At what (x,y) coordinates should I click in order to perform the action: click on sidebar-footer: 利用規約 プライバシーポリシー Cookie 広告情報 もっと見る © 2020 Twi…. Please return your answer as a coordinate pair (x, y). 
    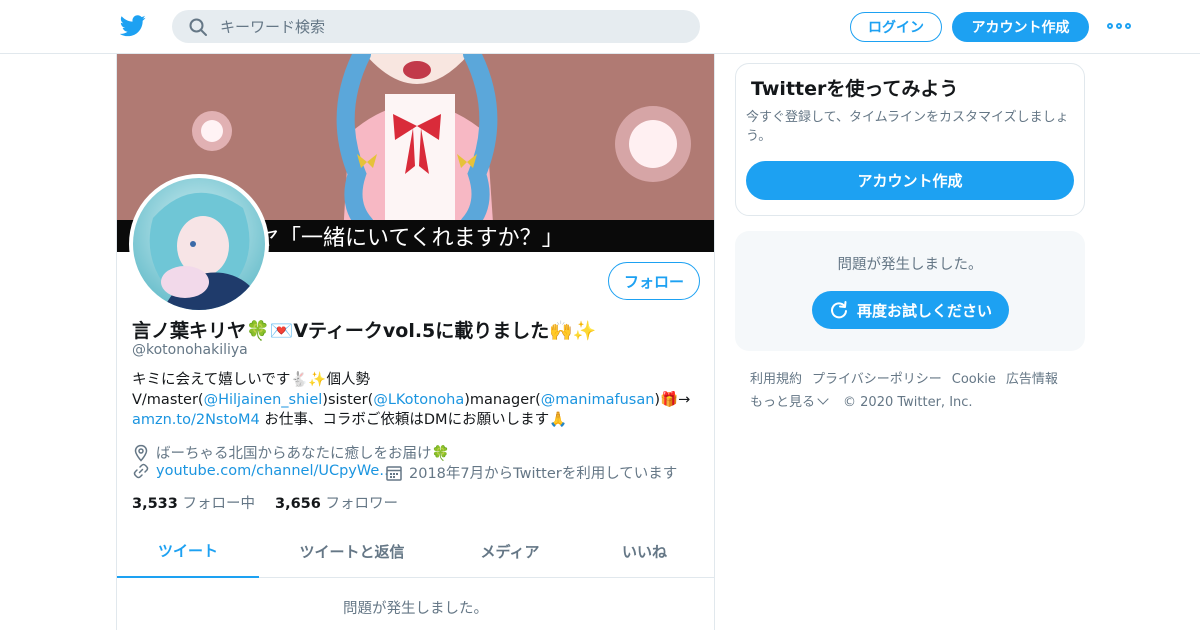
    Looking at the image, I should click on (915, 391).